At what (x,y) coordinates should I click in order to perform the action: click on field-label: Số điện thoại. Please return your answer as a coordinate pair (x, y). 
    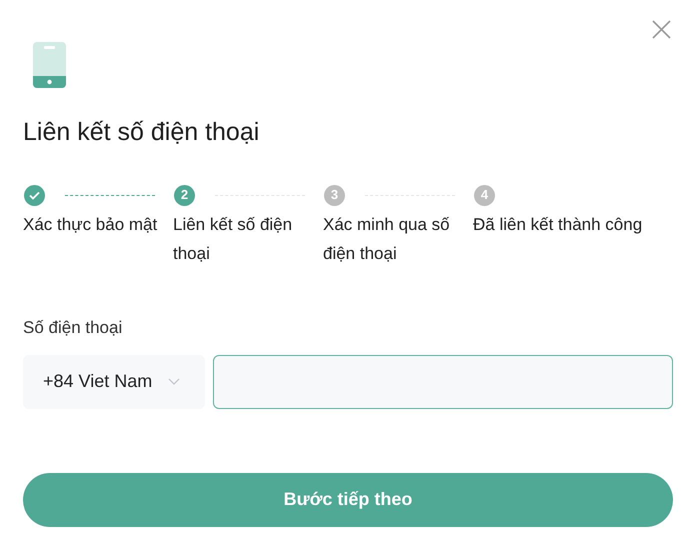
    Looking at the image, I should click on (73, 328).